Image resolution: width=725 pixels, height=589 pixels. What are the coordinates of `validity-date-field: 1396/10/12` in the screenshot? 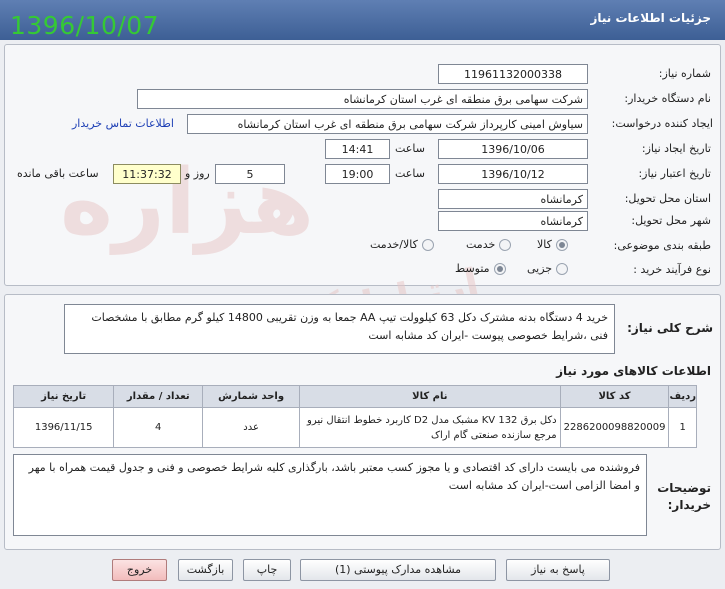 It's located at (513, 174).